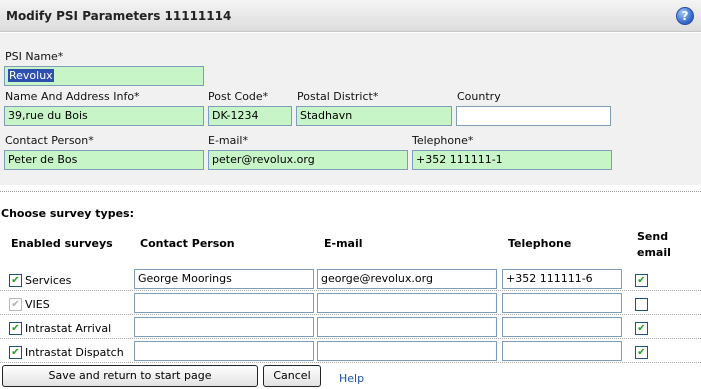 This screenshot has height=389, width=701. Describe the element at coordinates (338, 96) in the screenshot. I see `postal-district-label: Postal District*` at that location.